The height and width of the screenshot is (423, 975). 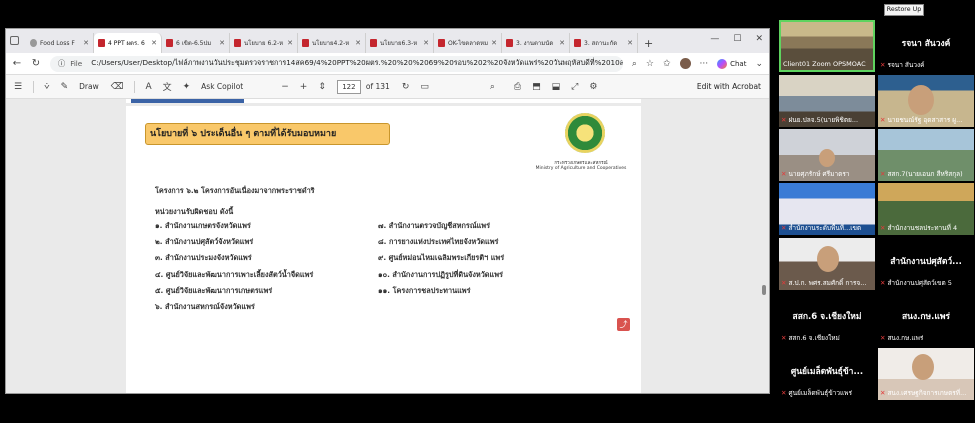 What do you see at coordinates (89, 86) in the screenshot?
I see `draw-button: Draw` at bounding box center [89, 86].